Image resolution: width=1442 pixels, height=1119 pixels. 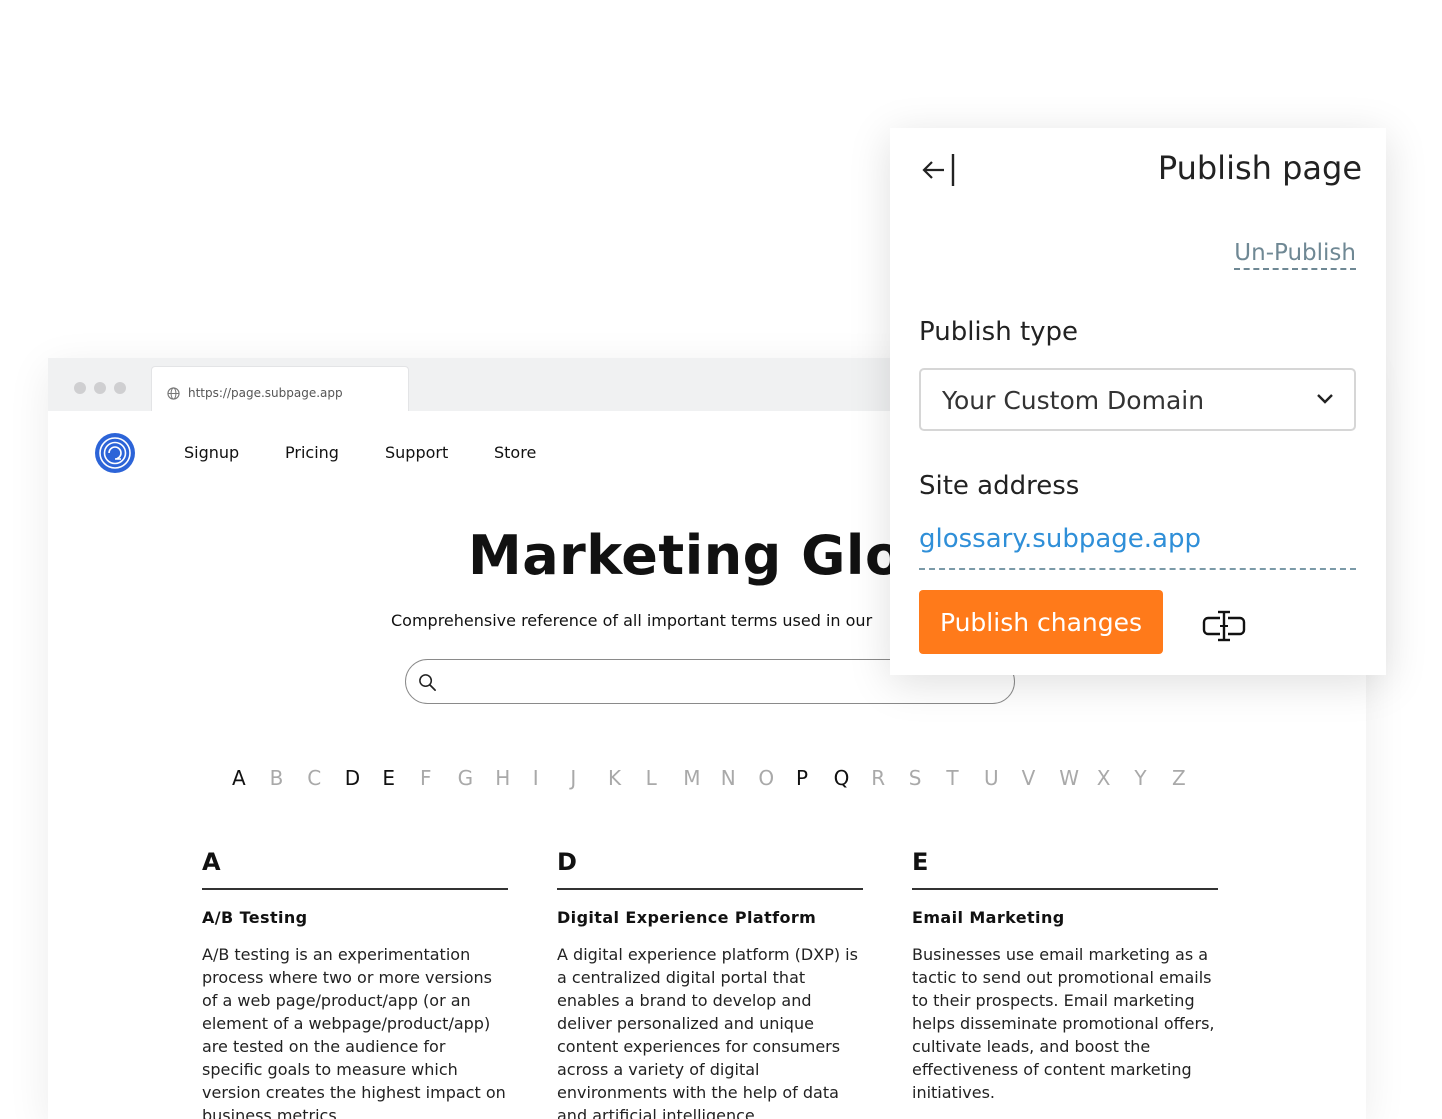 I want to click on alphabet-letter-i: I, so click(x=536, y=778).